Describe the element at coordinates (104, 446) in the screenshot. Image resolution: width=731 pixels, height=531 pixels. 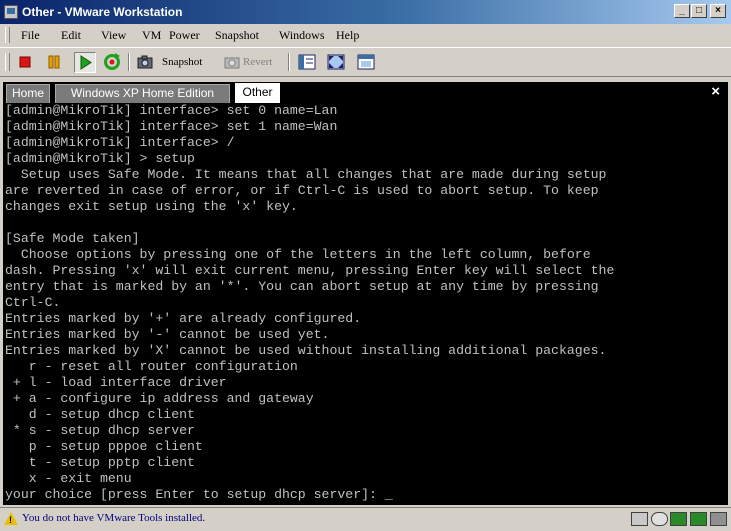
I see `console-line: p - setup pppoe client` at that location.